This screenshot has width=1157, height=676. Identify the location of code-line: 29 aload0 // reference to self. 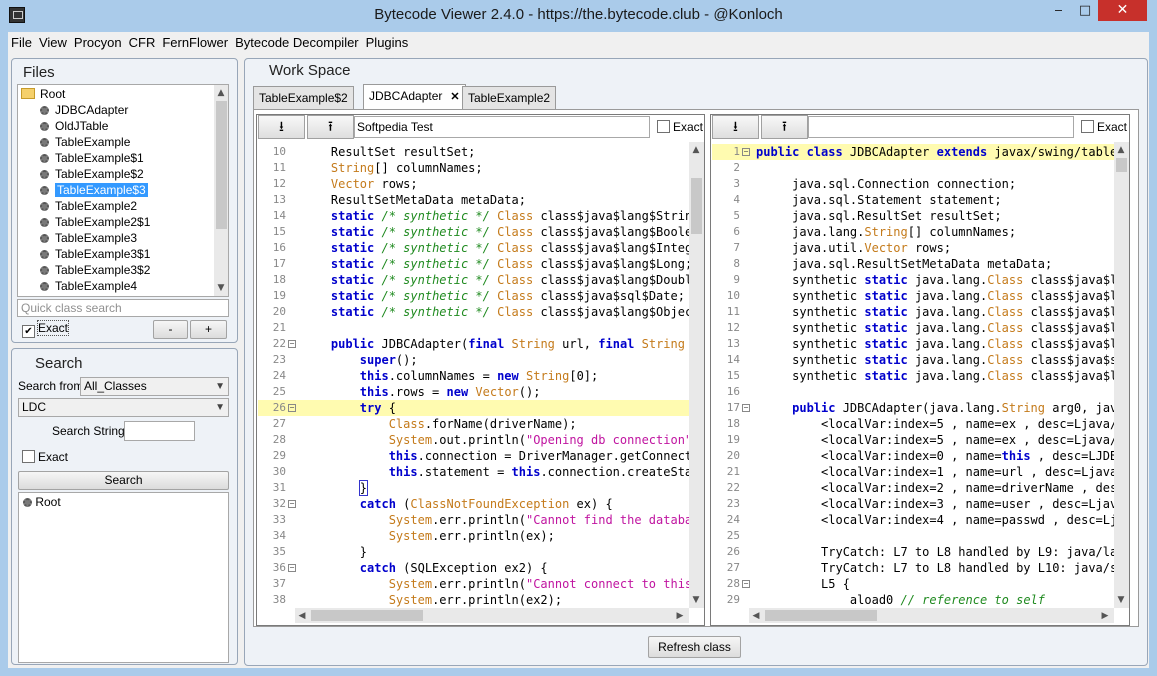
(913, 600).